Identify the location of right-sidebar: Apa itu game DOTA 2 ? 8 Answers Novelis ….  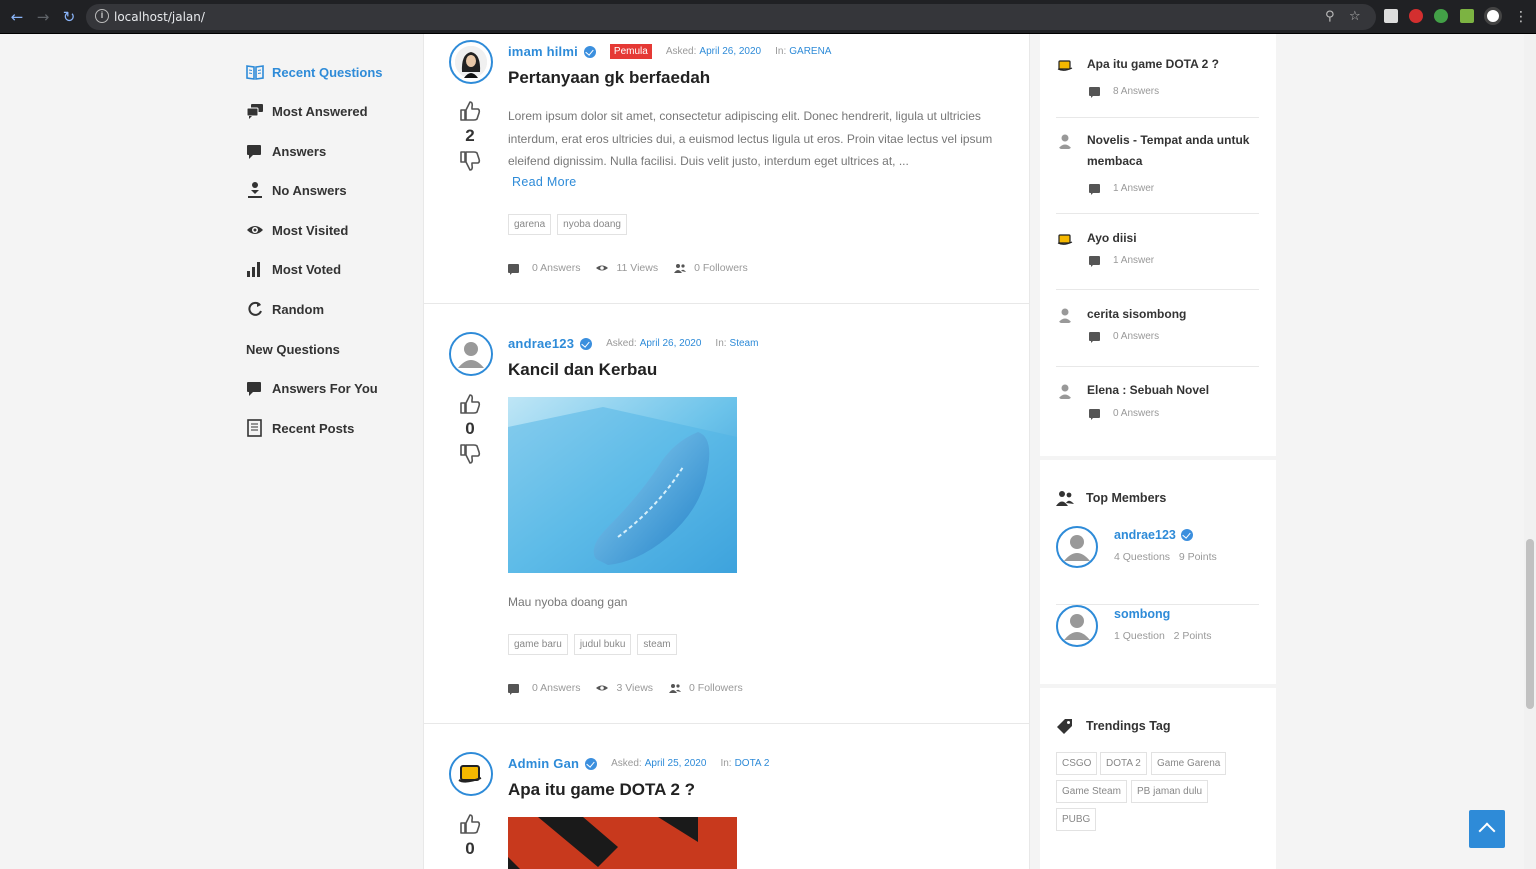
(1158, 451).